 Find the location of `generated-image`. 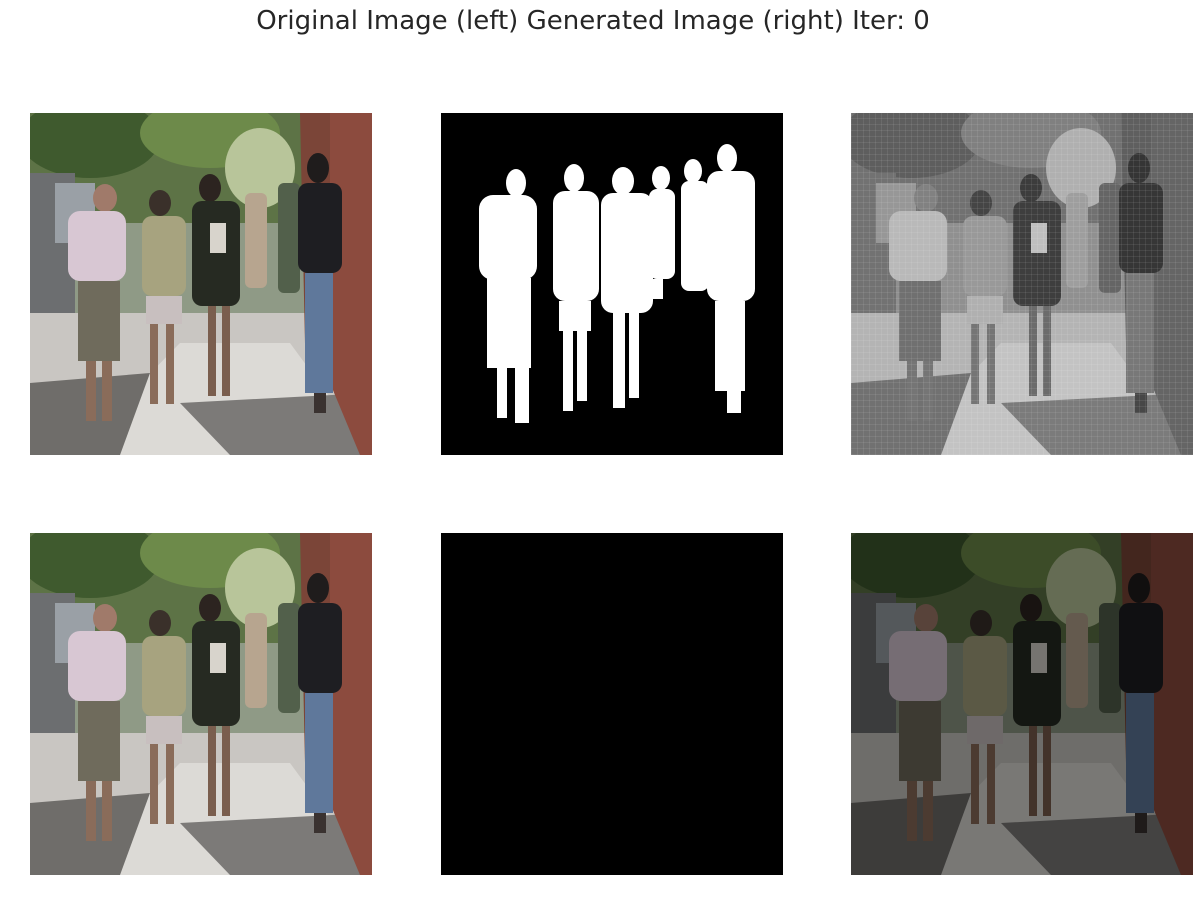

generated-image is located at coordinates (1022, 284).